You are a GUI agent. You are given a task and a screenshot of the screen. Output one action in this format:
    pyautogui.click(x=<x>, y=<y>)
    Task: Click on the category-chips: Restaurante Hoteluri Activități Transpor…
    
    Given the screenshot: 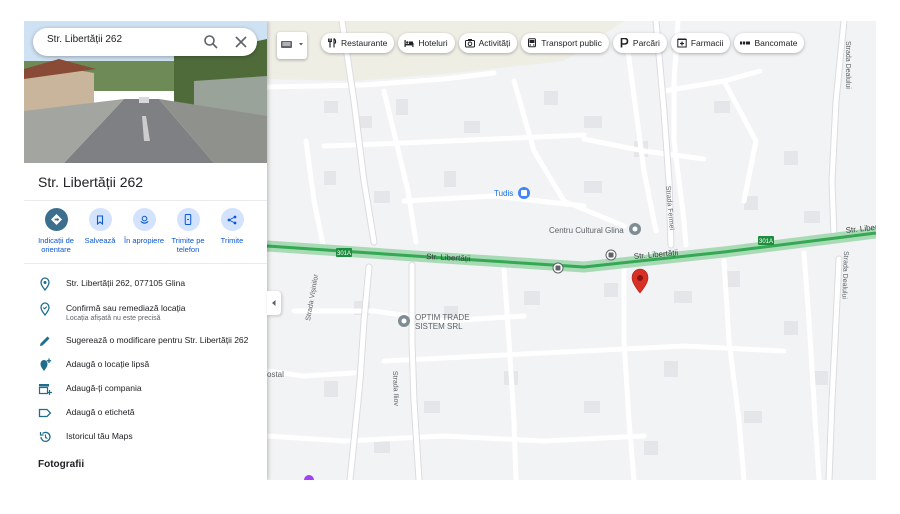 What is the action you would take?
    pyautogui.click(x=541, y=45)
    